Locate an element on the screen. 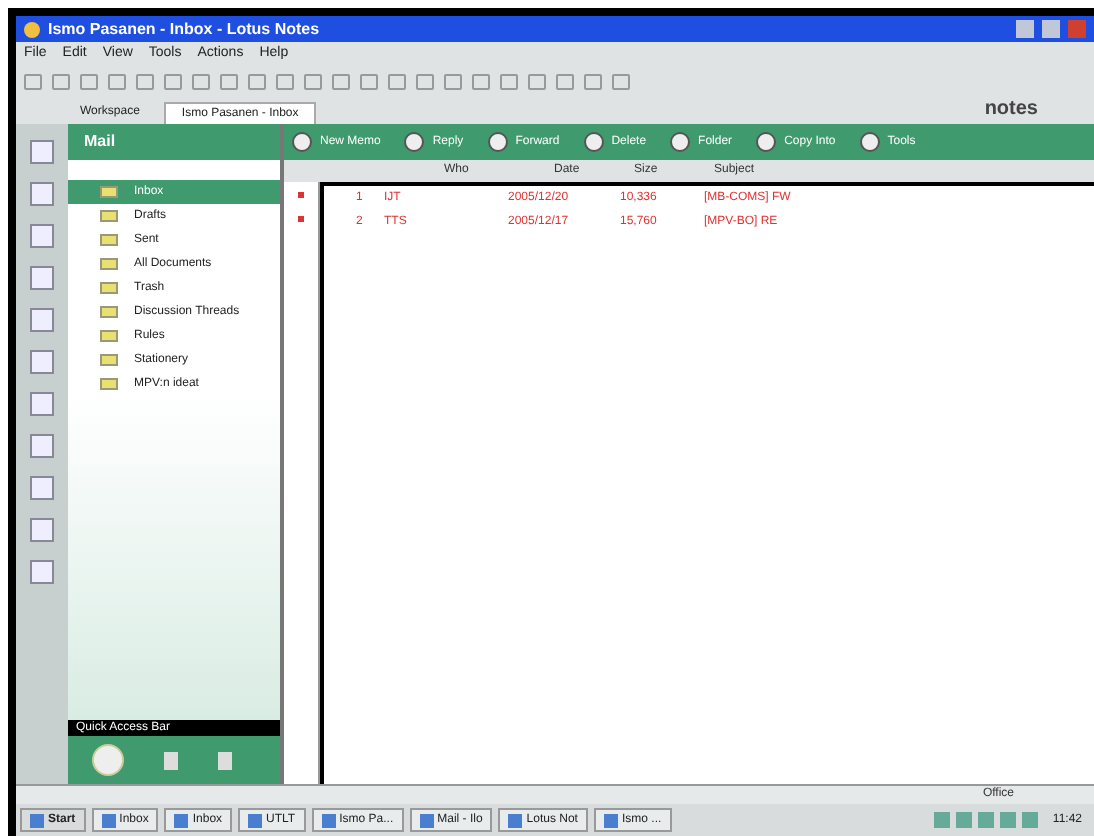 This screenshot has width=1094, height=836. brand-logo: notes is located at coordinates (1012, 110).